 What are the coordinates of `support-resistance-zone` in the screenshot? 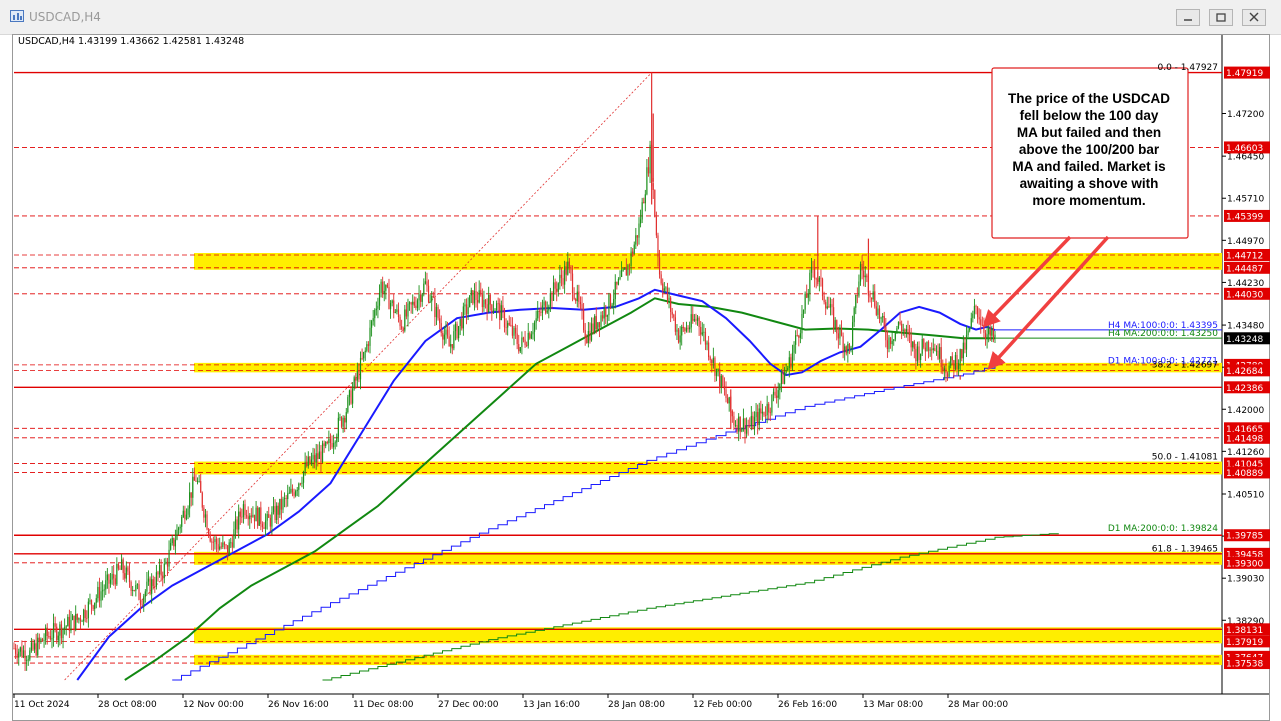 It's located at (708, 660).